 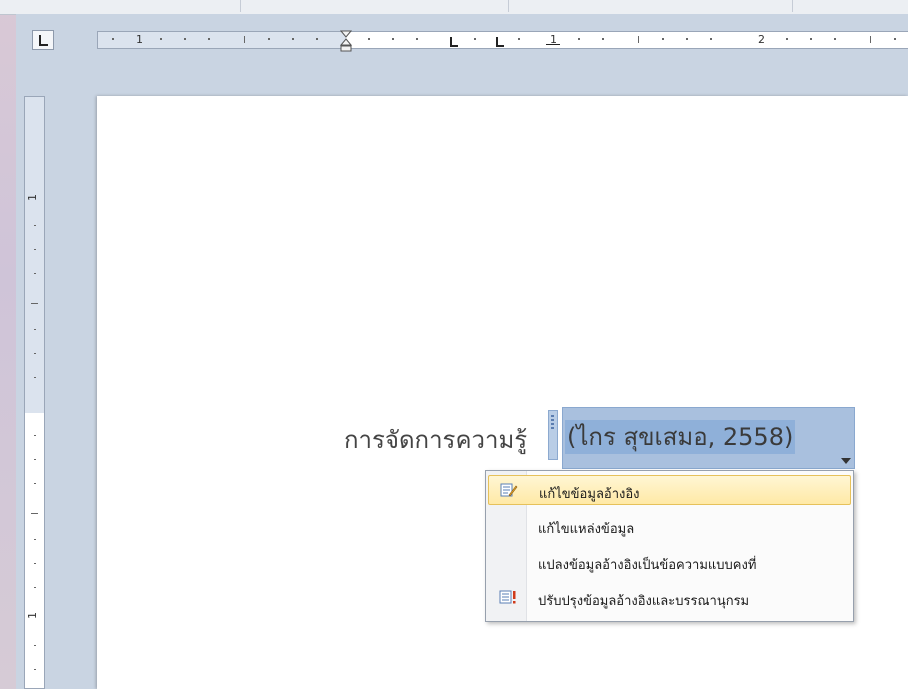 What do you see at coordinates (644, 601) in the screenshot?
I see `menu-item-label: ปรับปรุงข้อมูลอ้างอิงและบรรณานุกรม` at bounding box center [644, 601].